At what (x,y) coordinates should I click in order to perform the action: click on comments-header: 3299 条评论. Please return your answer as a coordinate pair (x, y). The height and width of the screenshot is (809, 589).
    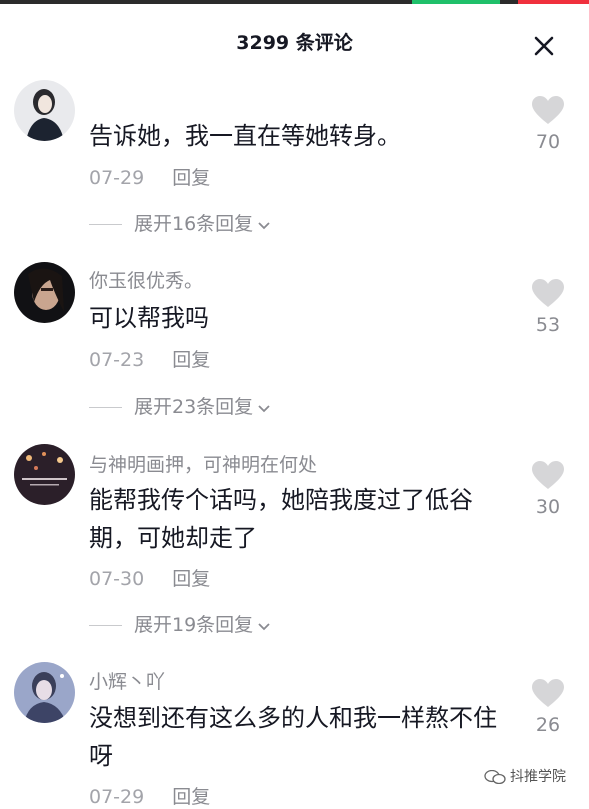
    Looking at the image, I should click on (294, 39).